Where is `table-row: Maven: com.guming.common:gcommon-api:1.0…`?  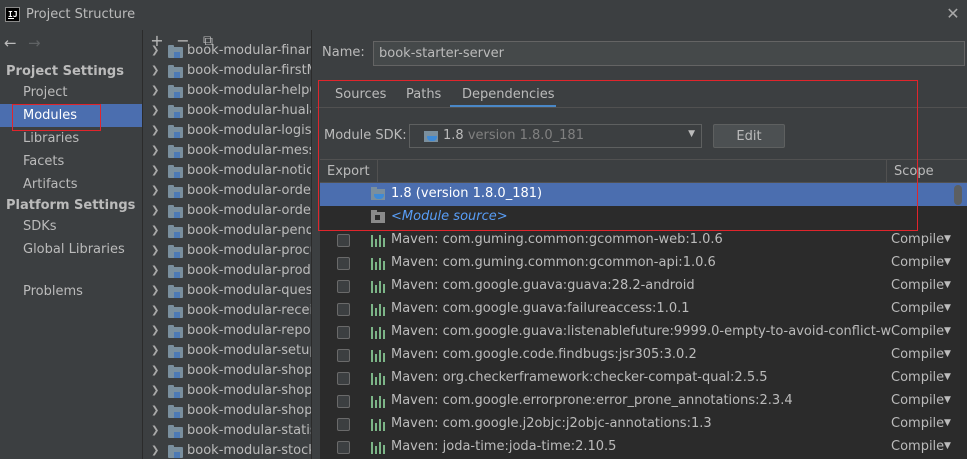
table-row: Maven: com.guming.common:gcommon-api:1.0… is located at coordinates (643, 263).